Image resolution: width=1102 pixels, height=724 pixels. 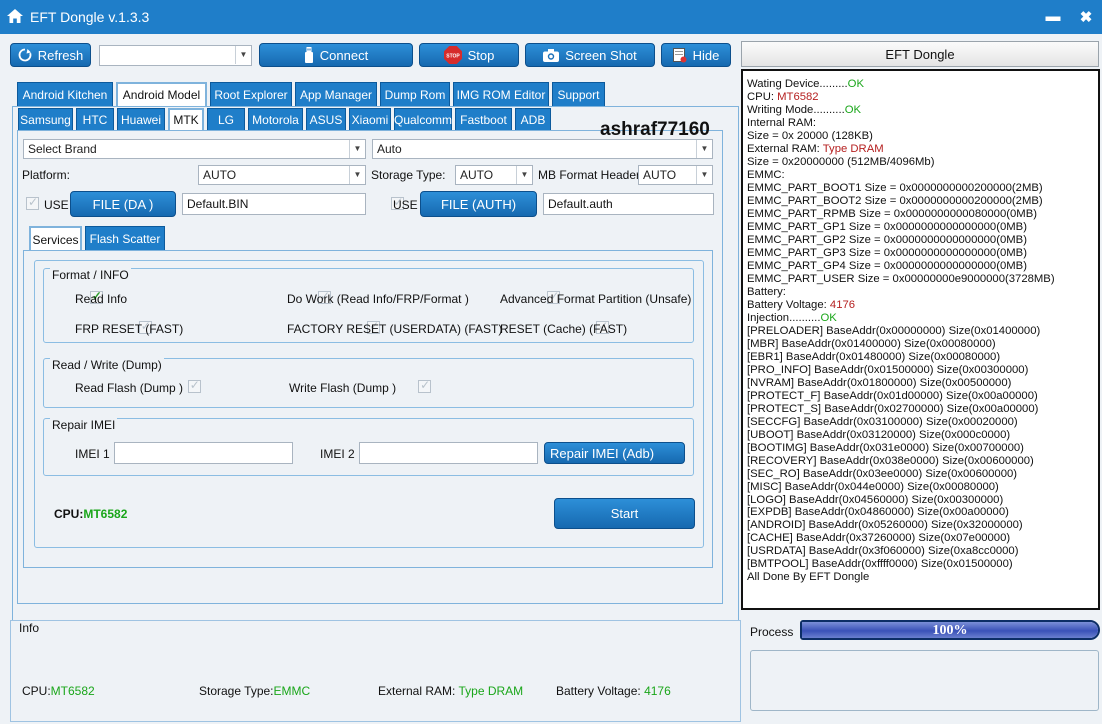 What do you see at coordinates (274, 204) in the screenshot?
I see `da-file-field: Default.BIN` at bounding box center [274, 204].